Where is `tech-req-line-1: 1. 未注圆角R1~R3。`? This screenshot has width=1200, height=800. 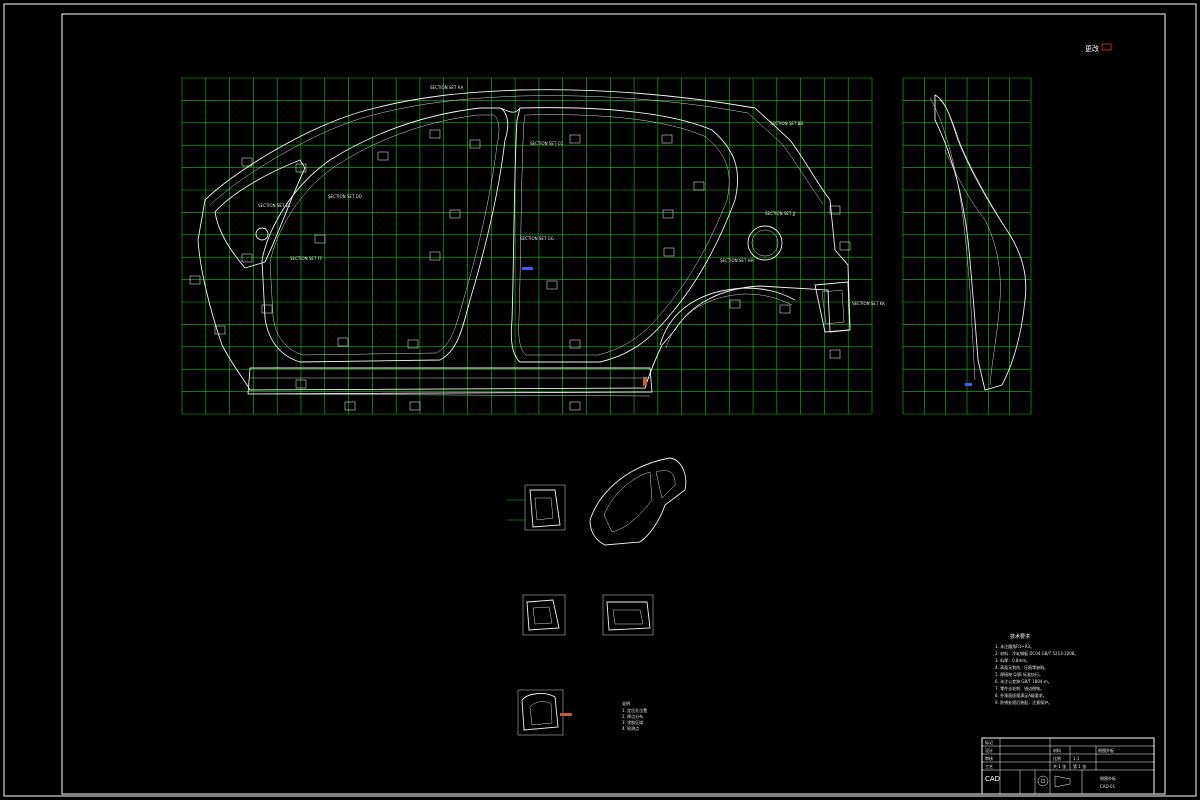
tech-req-line-1: 1. 未注圆角R1~R3。 is located at coordinates (1014, 646).